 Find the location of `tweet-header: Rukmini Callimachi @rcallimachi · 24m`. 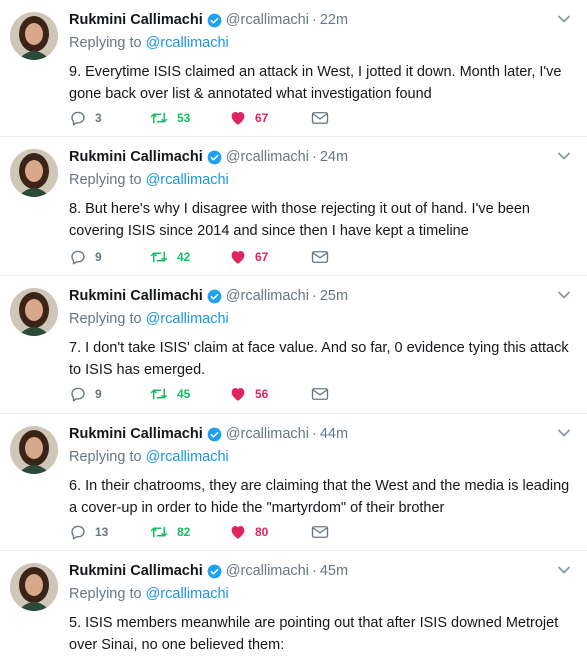

tweet-header: Rukmini Callimachi @rcallimachi · 24m is located at coordinates (322, 157).